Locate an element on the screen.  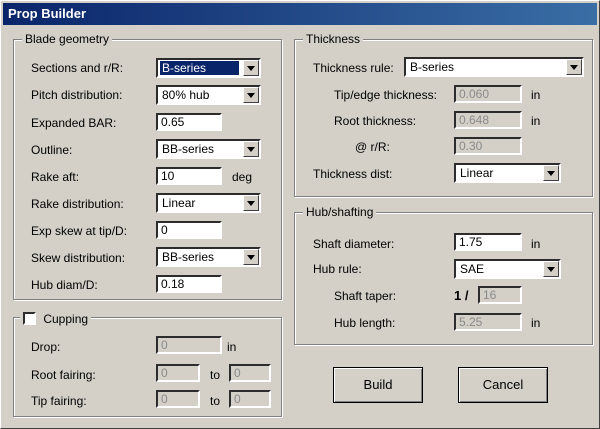
cancel-button: Cancel is located at coordinates (503, 385).